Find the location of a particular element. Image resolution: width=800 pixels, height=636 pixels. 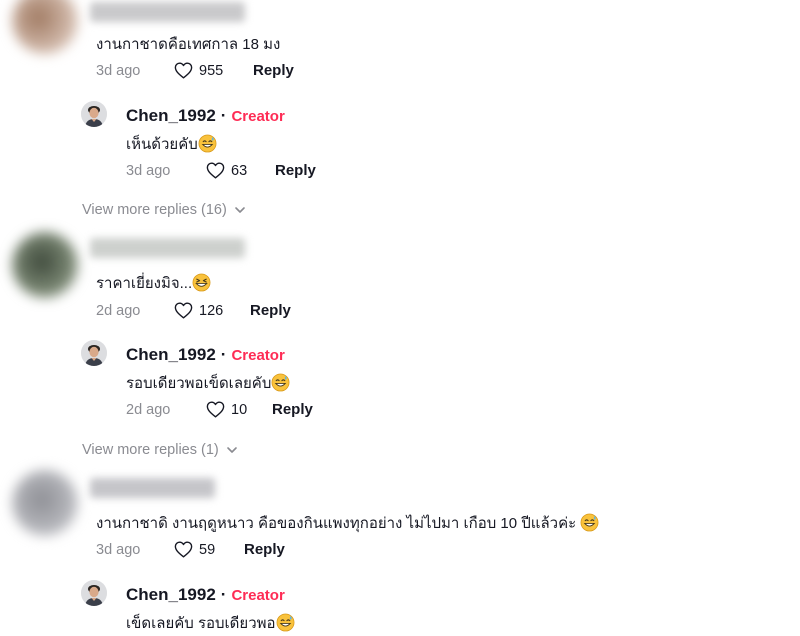

view-more-replies: View more replies (1) is located at coordinates (160, 450).